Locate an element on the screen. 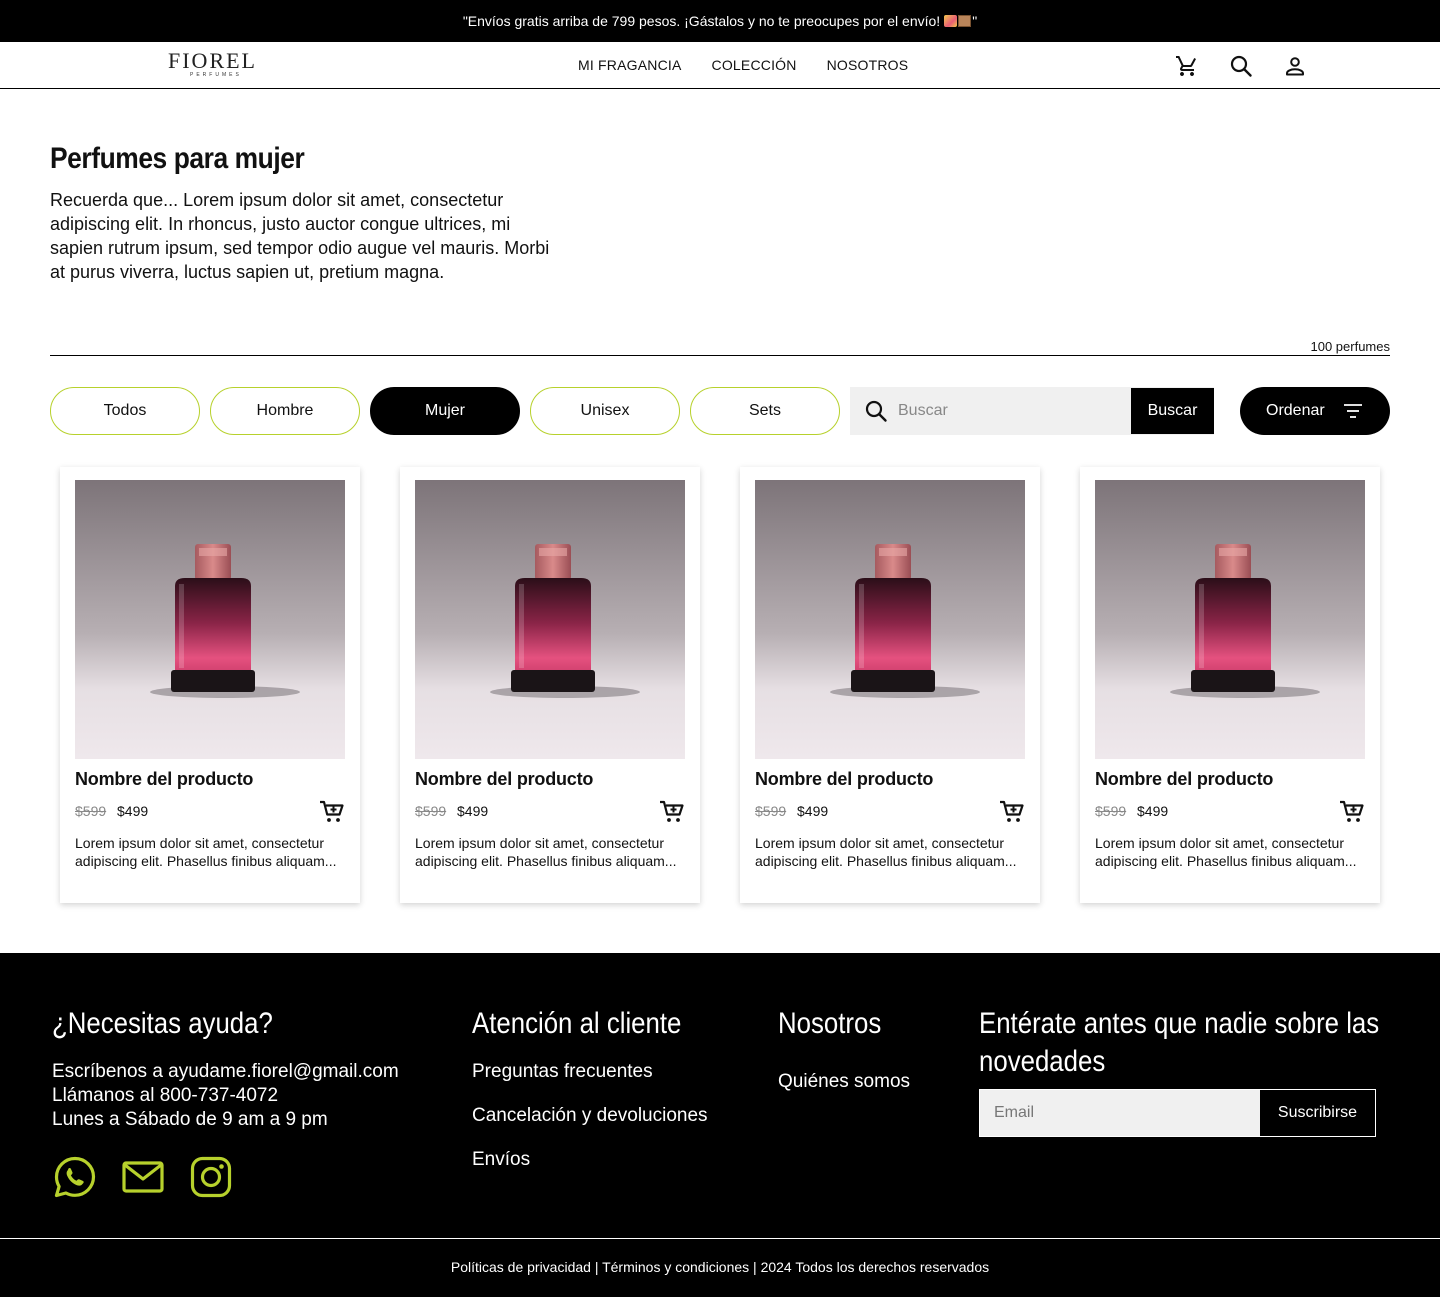  newsletter-title-line2: novedades is located at coordinates (1042, 1061).